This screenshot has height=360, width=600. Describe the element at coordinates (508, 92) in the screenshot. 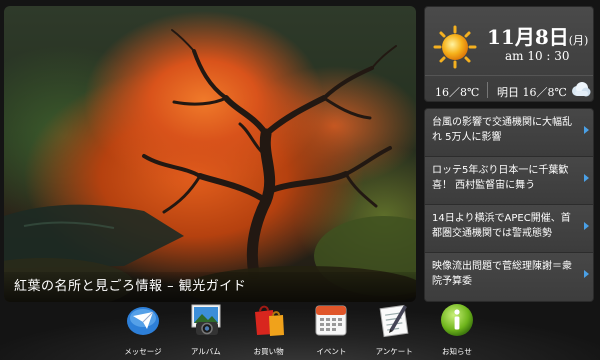

I see `tomorrow-label: 明日` at that location.